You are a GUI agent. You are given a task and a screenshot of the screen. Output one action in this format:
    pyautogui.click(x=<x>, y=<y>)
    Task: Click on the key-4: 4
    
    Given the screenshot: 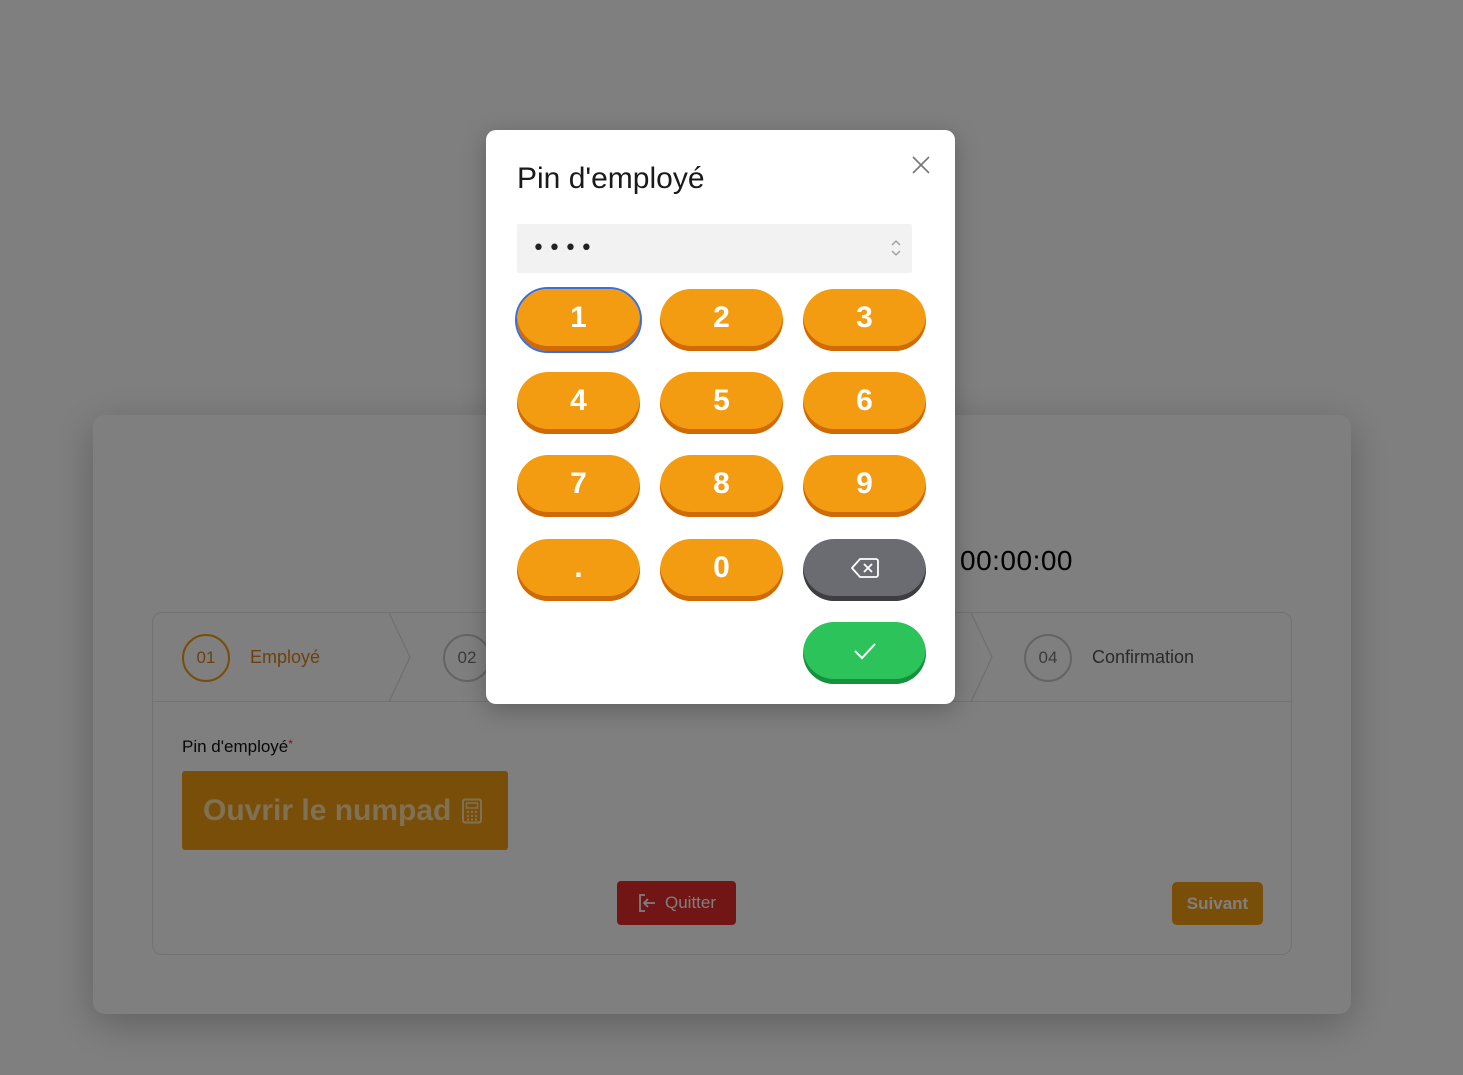 What is the action you would take?
    pyautogui.click(x=578, y=403)
    